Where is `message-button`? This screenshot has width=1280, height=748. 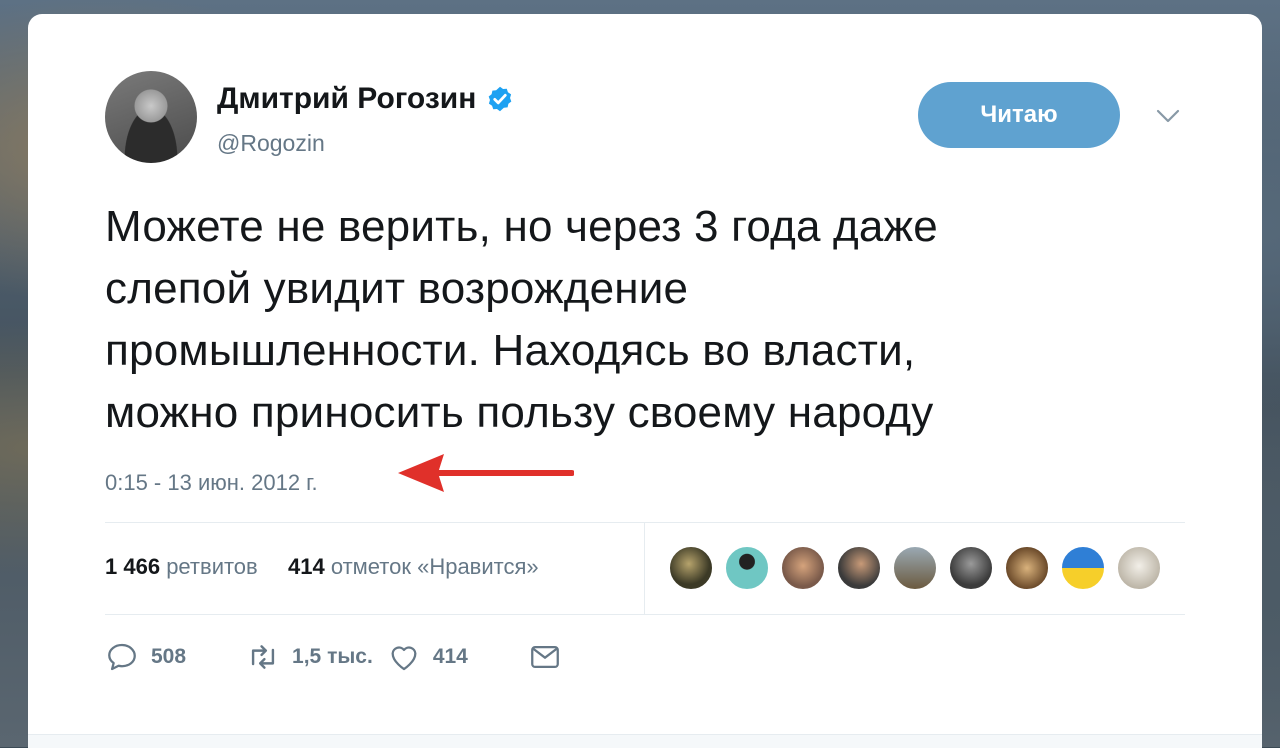 message-button is located at coordinates (545, 657).